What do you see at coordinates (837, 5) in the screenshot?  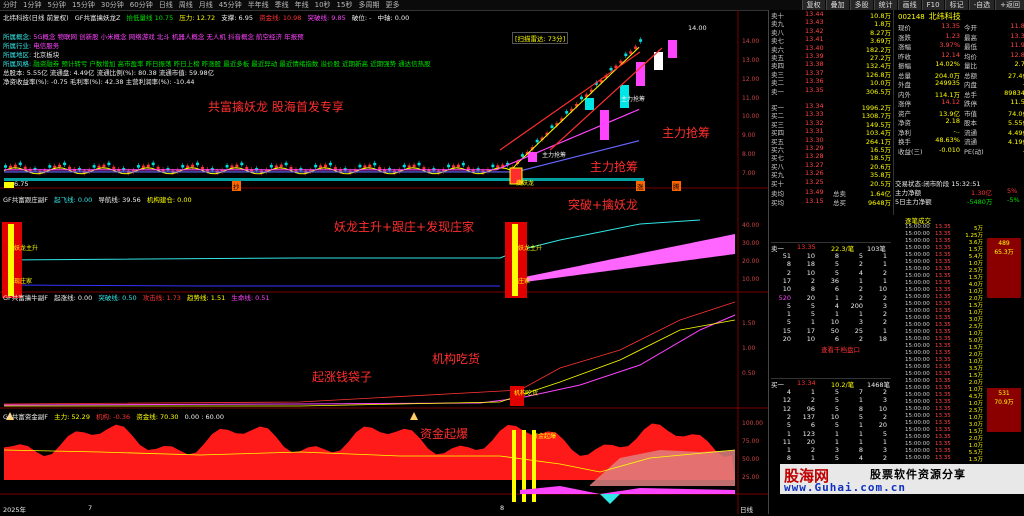 I see `toolbar-button: 叠加` at bounding box center [837, 5].